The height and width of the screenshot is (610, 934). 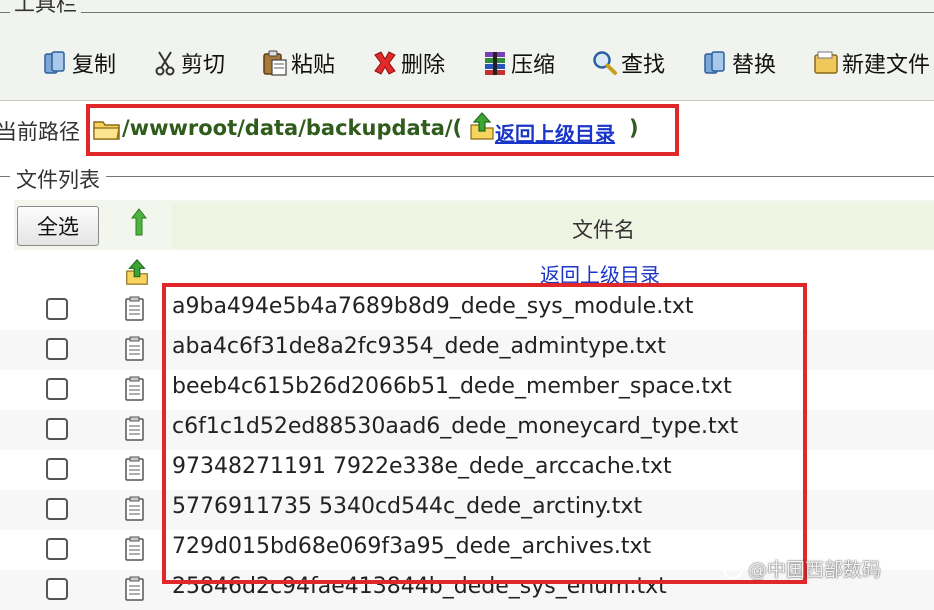 I want to click on file-name: 729d015bd68e069f3a95_dede_archives.txt, so click(x=411, y=546).